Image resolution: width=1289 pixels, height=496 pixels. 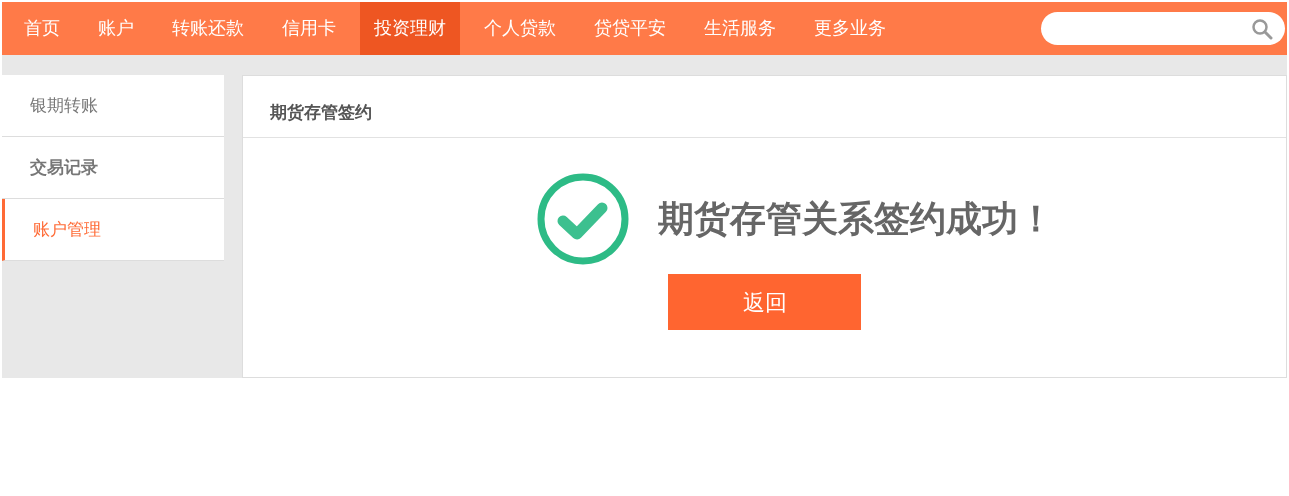 What do you see at coordinates (740, 28) in the screenshot?
I see `nav-tab: 生活服务` at bounding box center [740, 28].